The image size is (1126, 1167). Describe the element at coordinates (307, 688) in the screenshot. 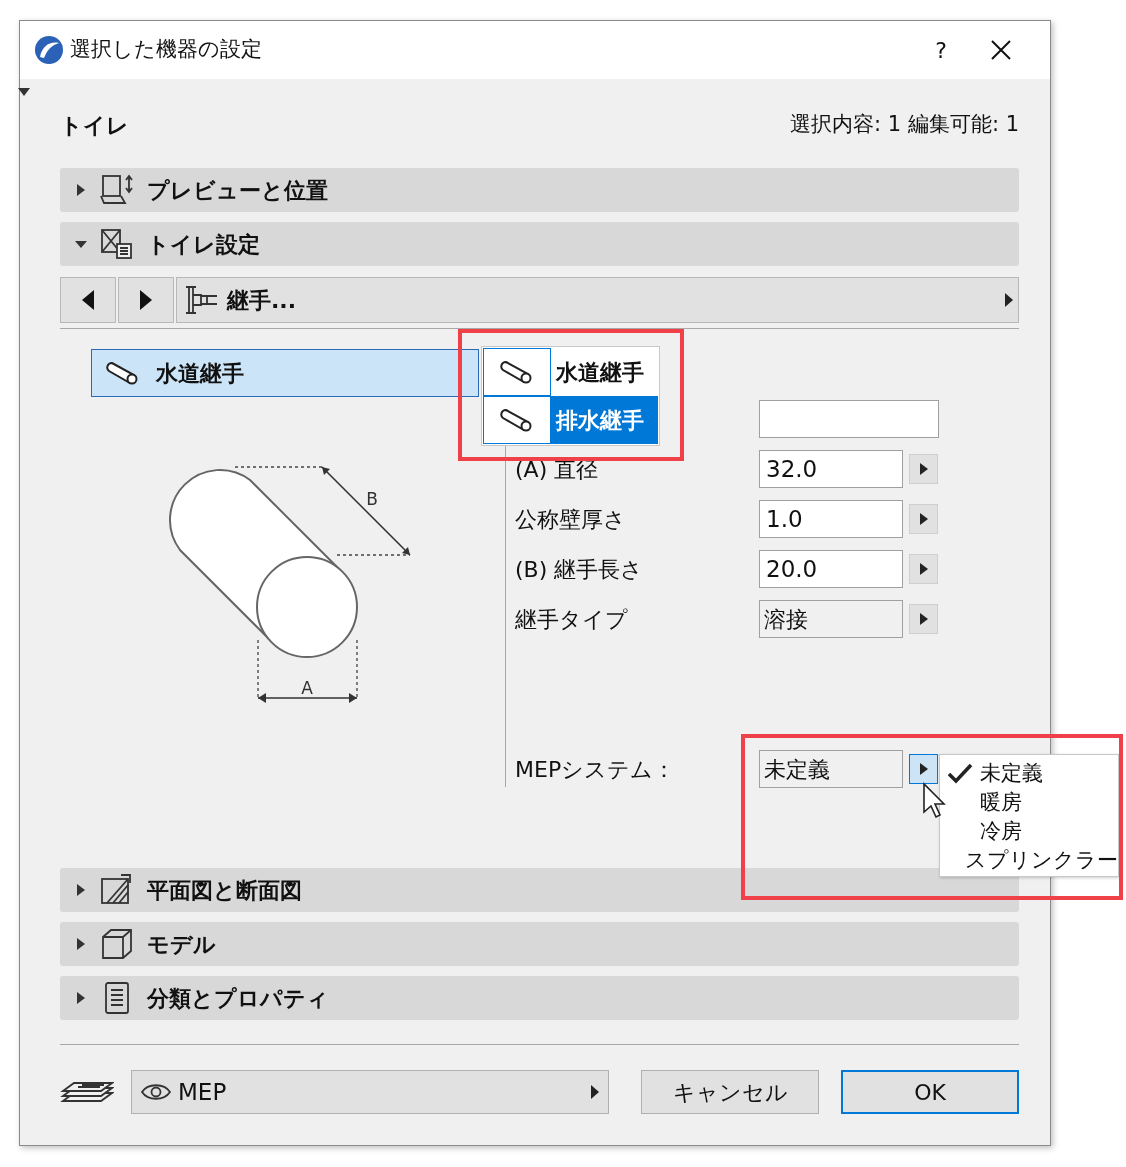

I see `dimension-label: A` at that location.